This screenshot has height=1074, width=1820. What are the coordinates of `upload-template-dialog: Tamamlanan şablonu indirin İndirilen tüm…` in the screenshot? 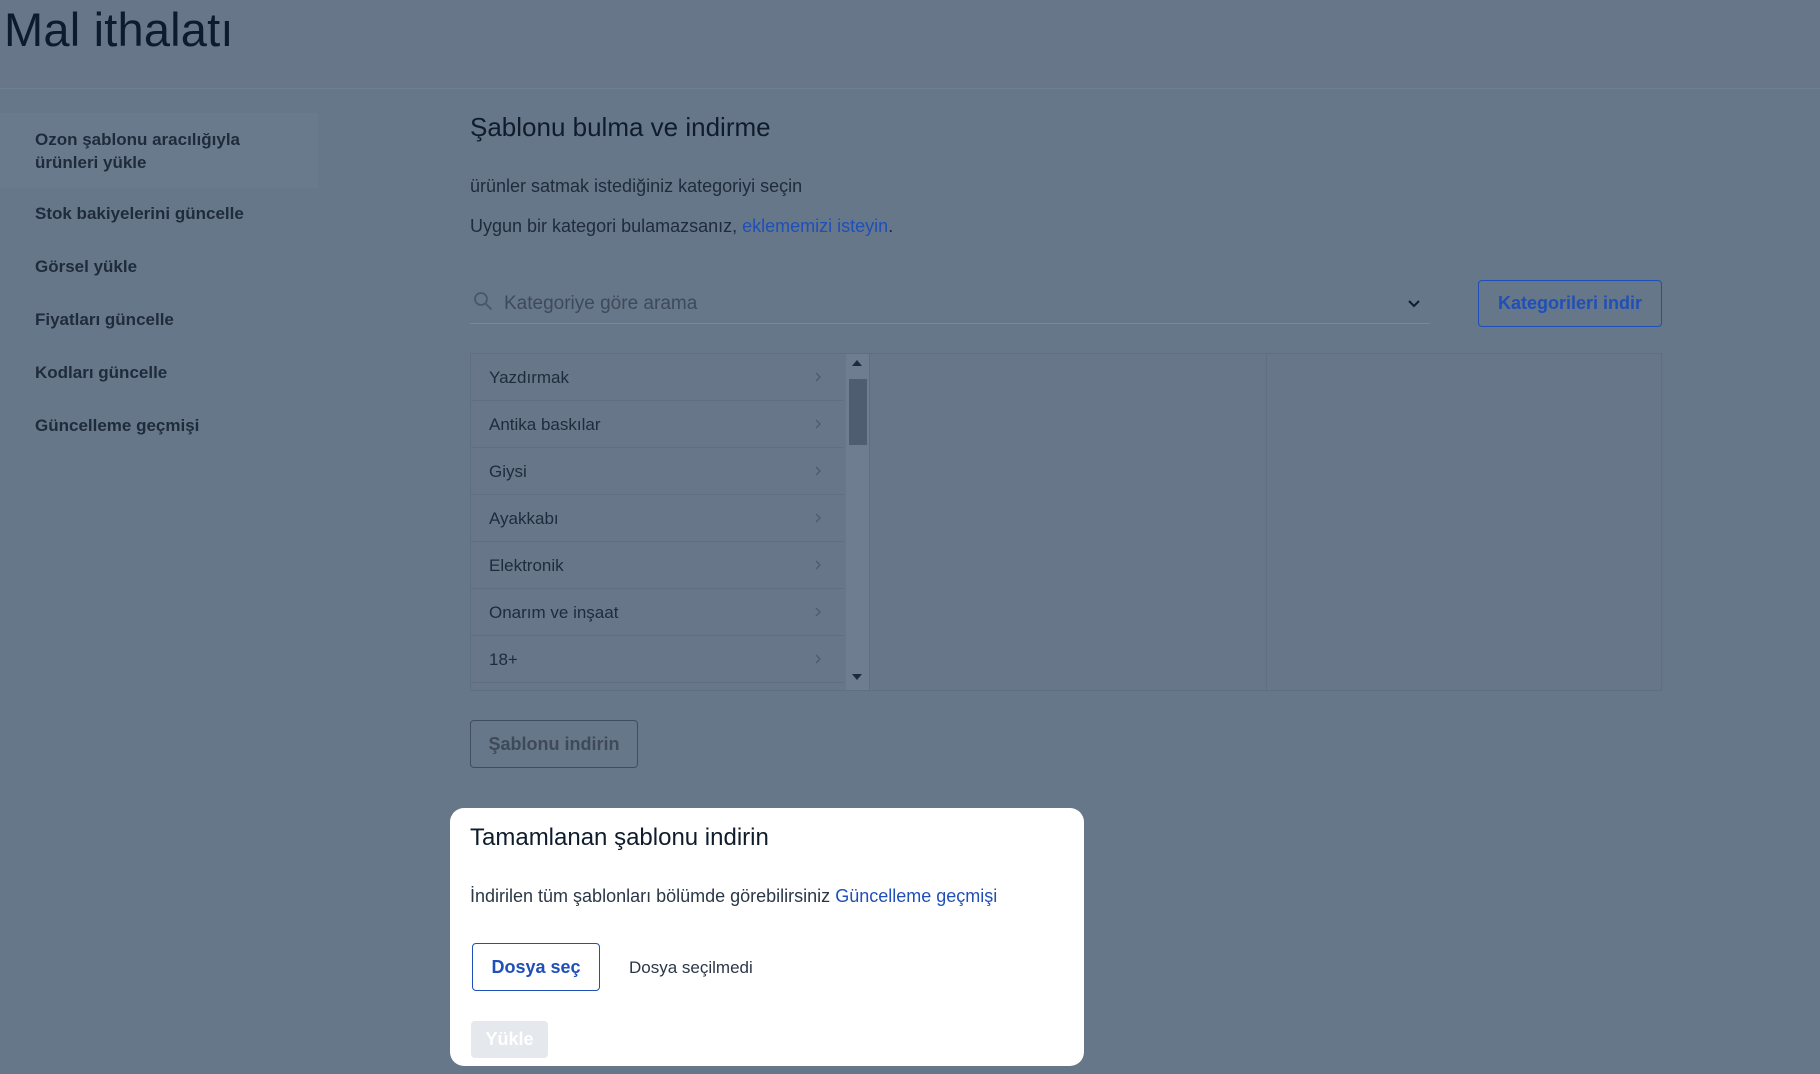 It's located at (767, 937).